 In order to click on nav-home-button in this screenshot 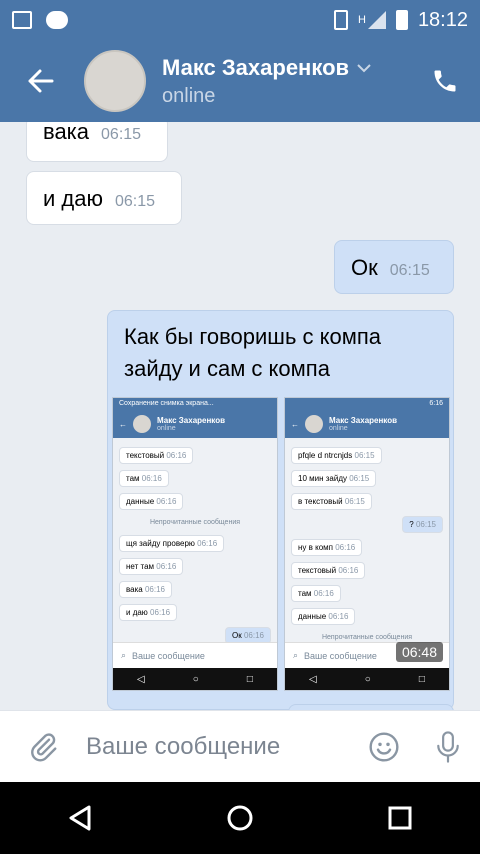, I will do `click(240, 818)`.